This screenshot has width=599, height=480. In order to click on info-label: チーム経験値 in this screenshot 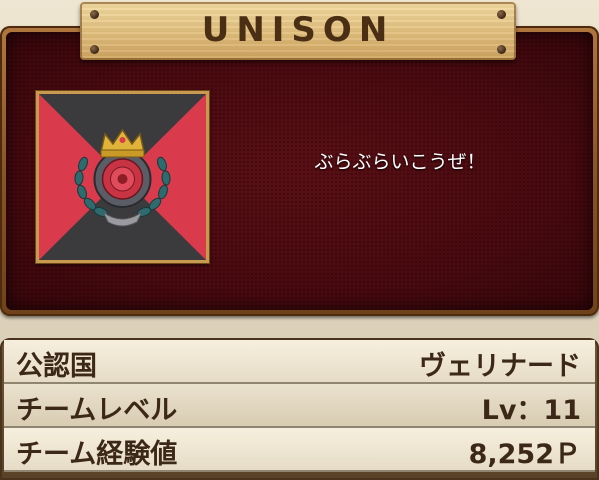, I will do `click(97, 454)`.